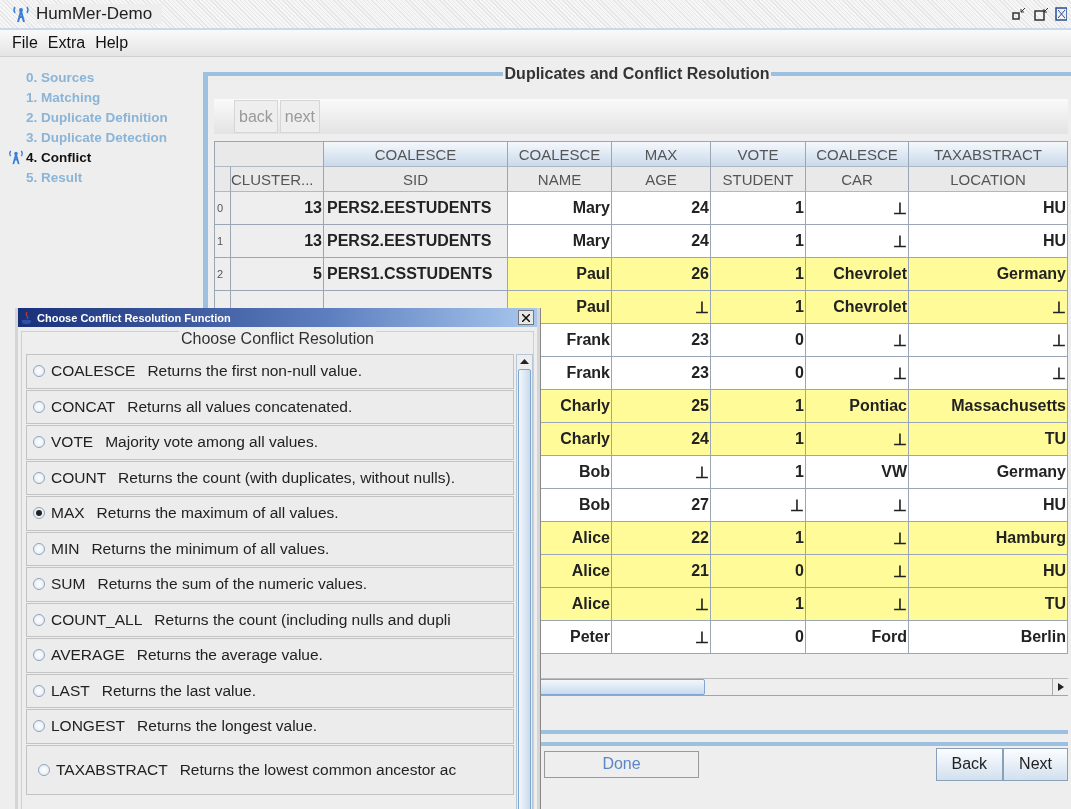  I want to click on column-header: LOCATION, so click(988, 179).